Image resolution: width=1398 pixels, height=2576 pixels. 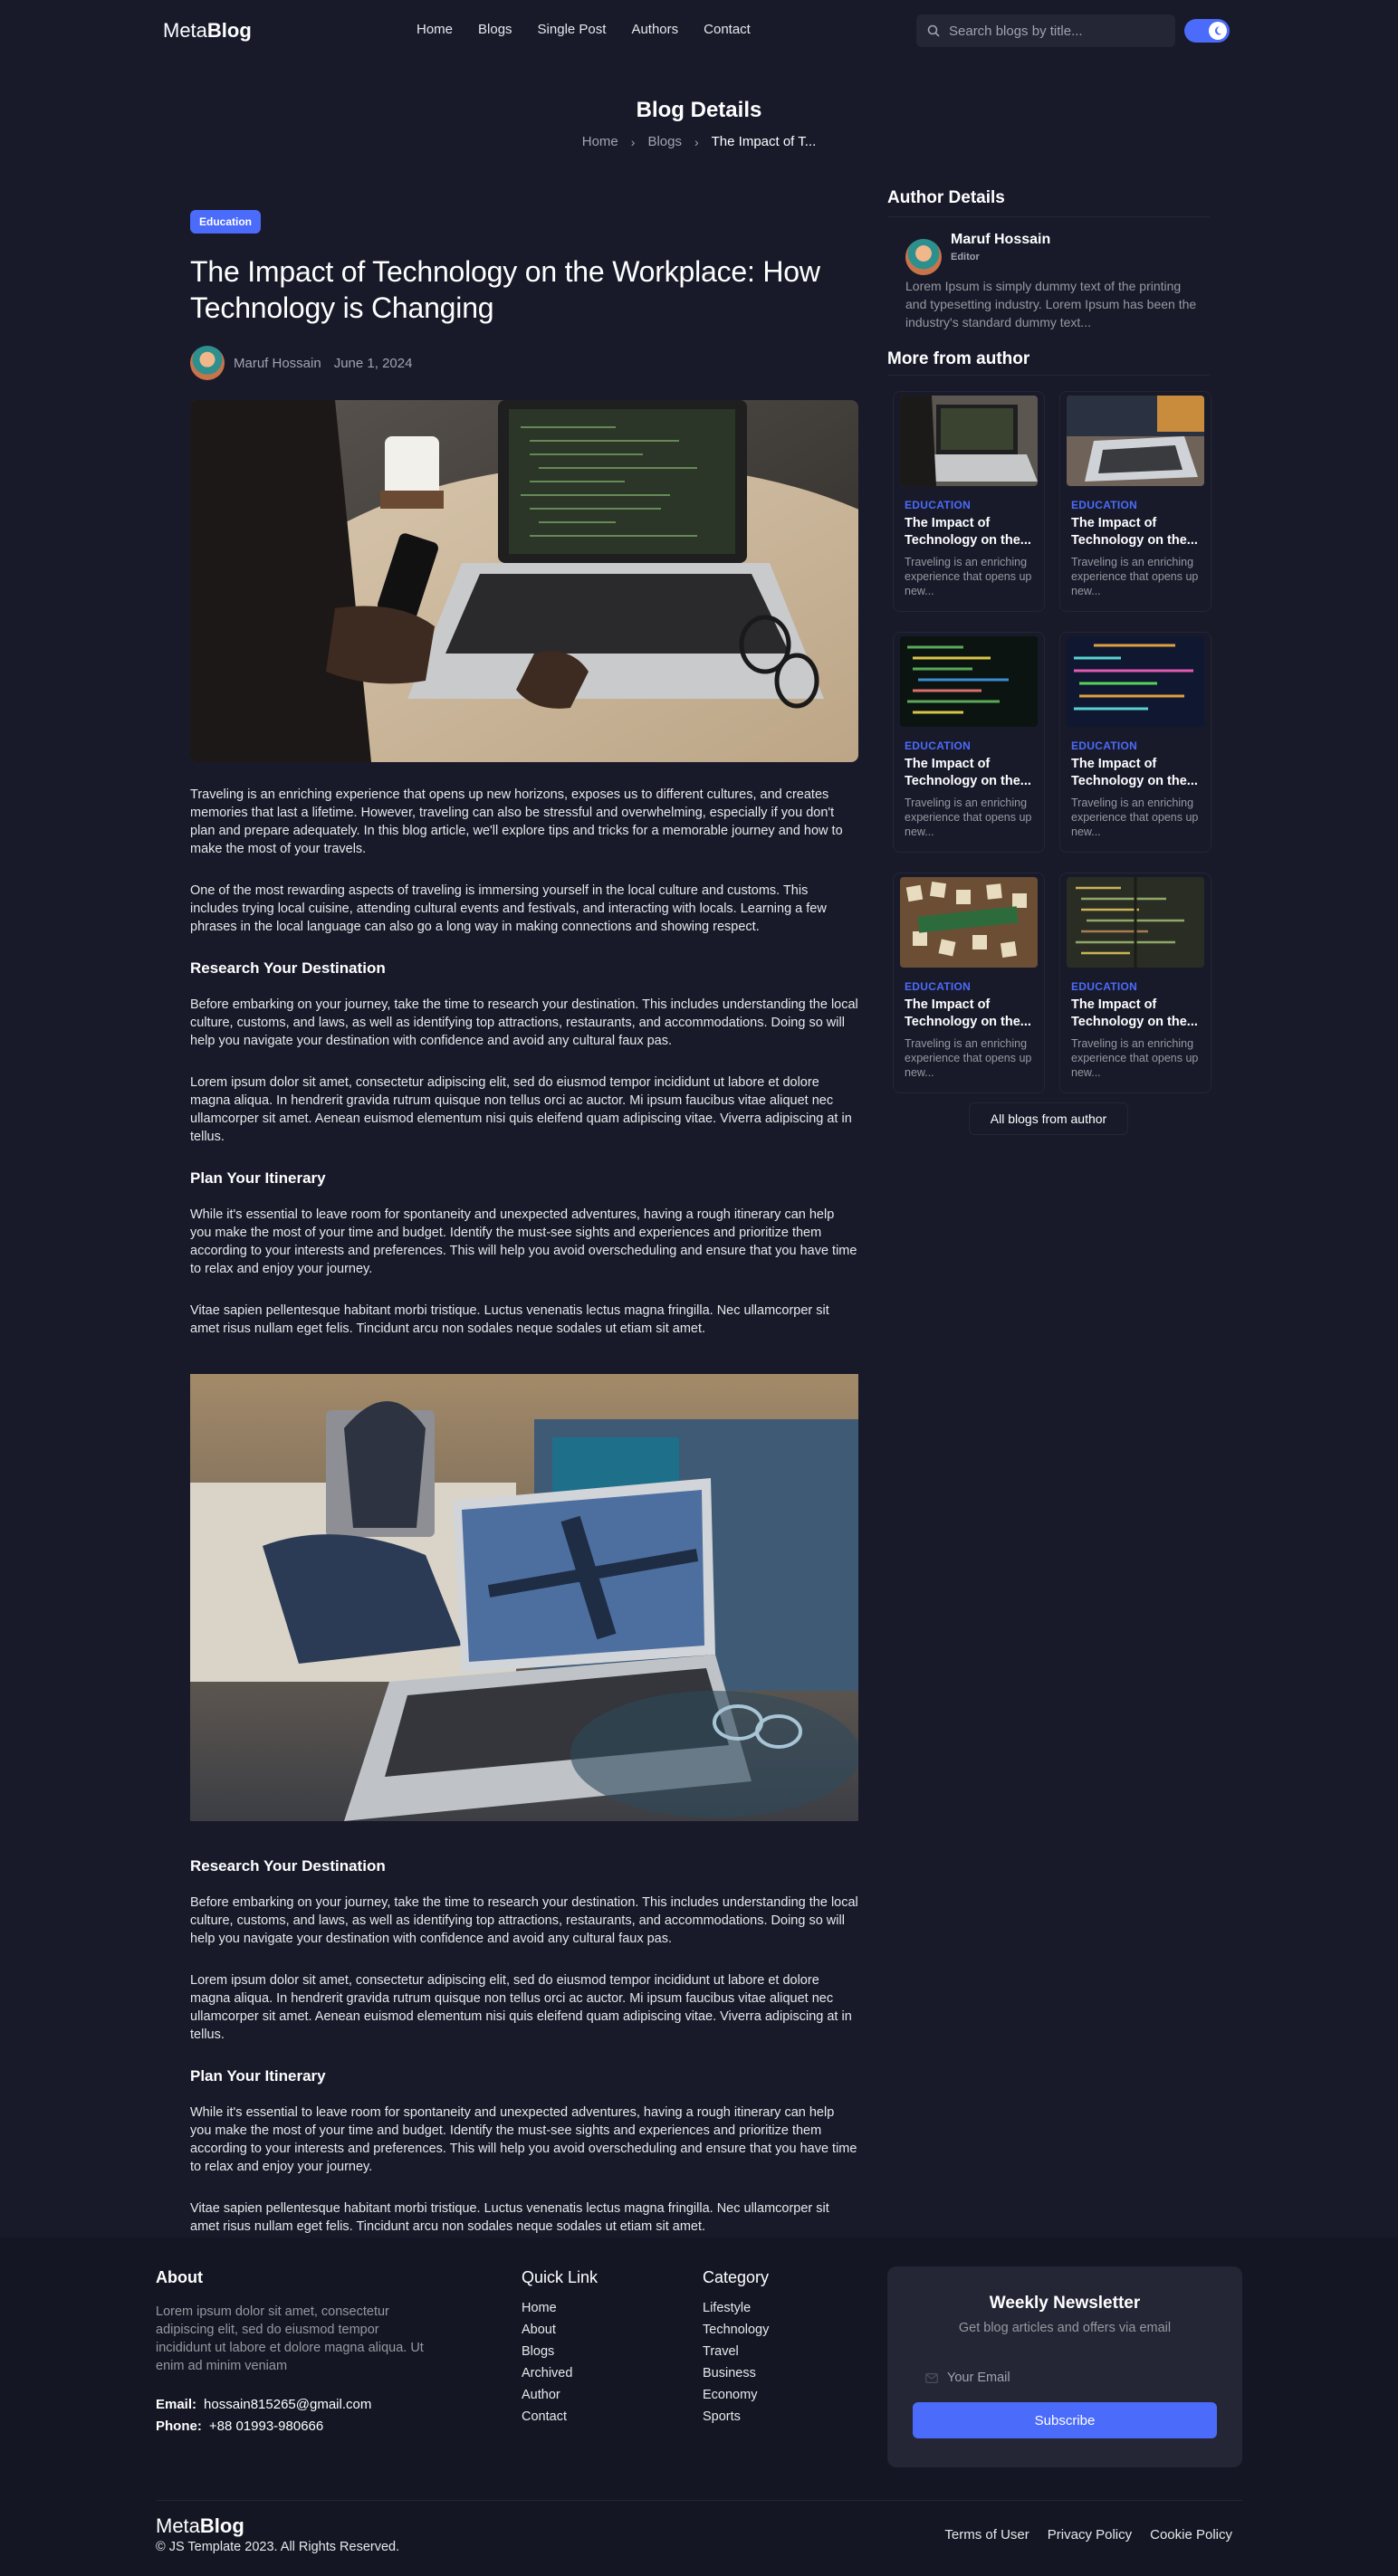 What do you see at coordinates (600, 142) in the screenshot?
I see `breadcrumb-home: Home` at bounding box center [600, 142].